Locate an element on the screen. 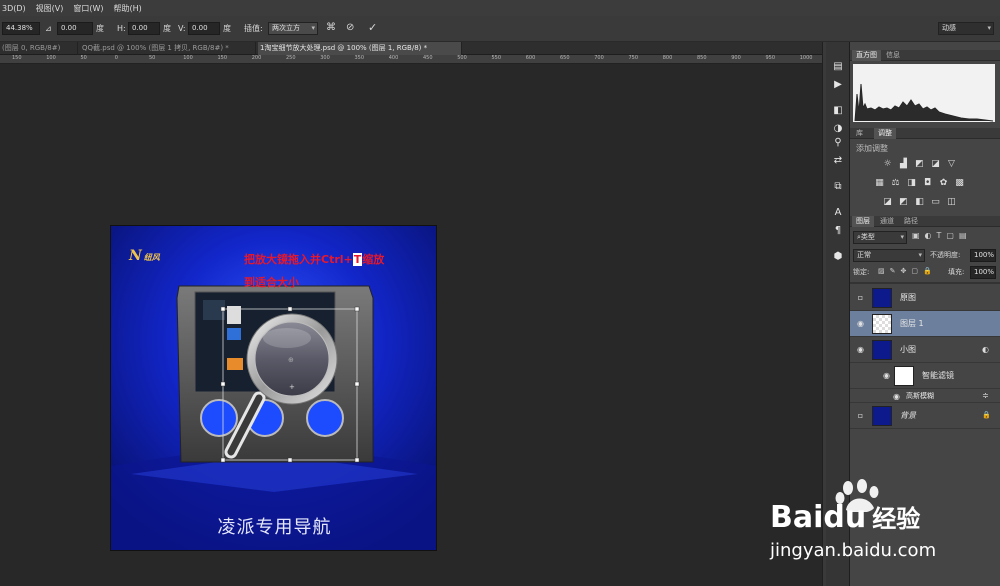  menu-view: 视图(V) is located at coordinates (50, 8).